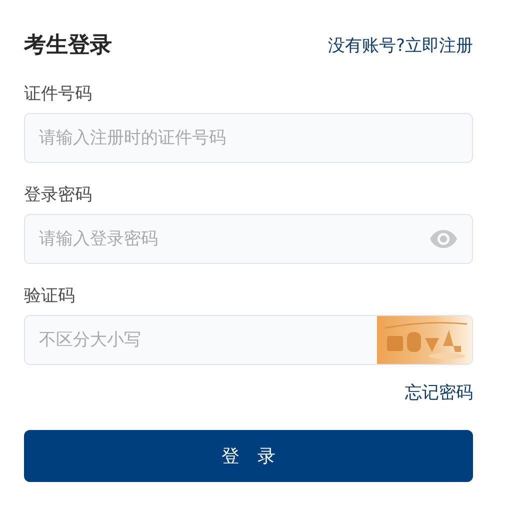 This screenshot has width=505, height=517. What do you see at coordinates (439, 392) in the screenshot?
I see `forgot-password-link: 忘记密码` at bounding box center [439, 392].